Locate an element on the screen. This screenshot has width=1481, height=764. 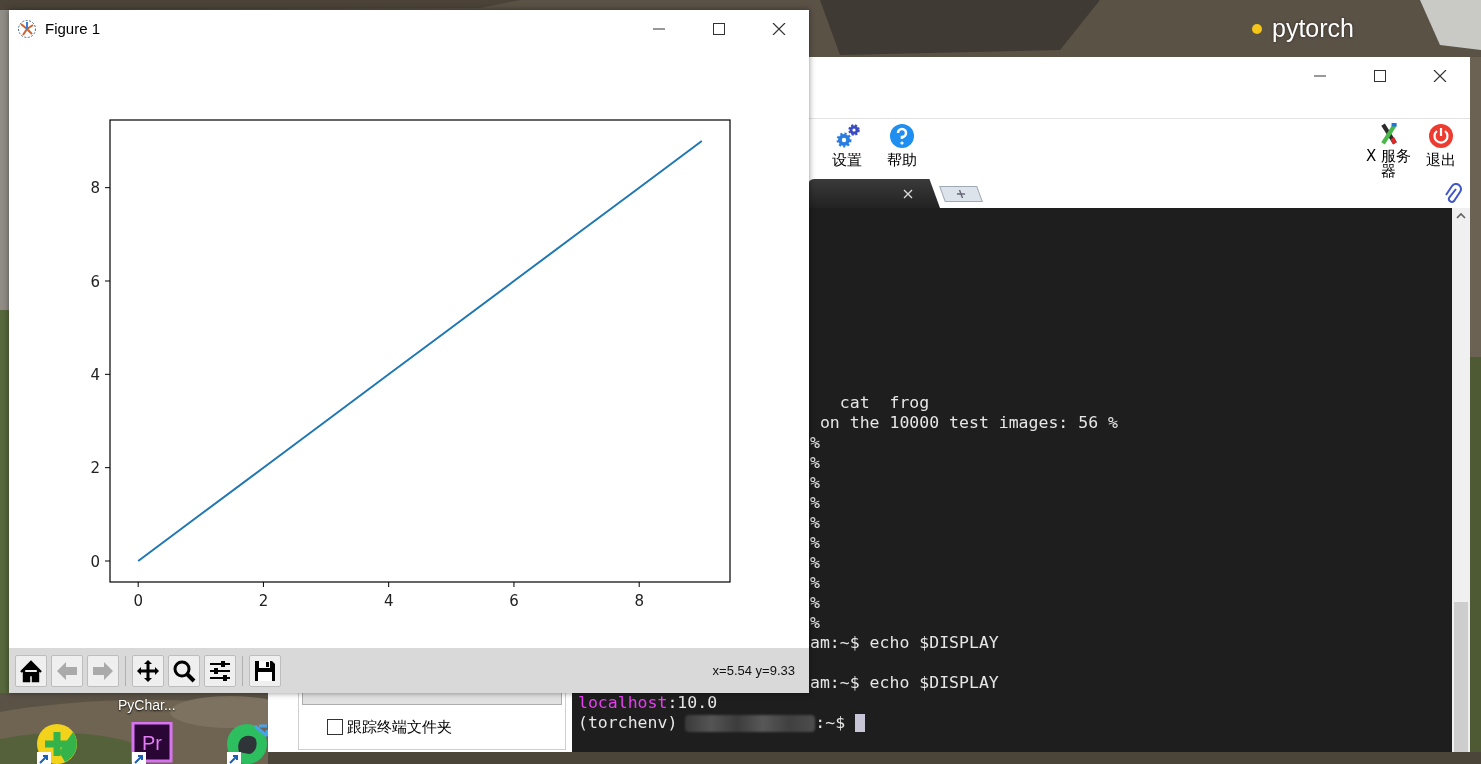
window-title: Figure 1 is located at coordinates (73, 28).